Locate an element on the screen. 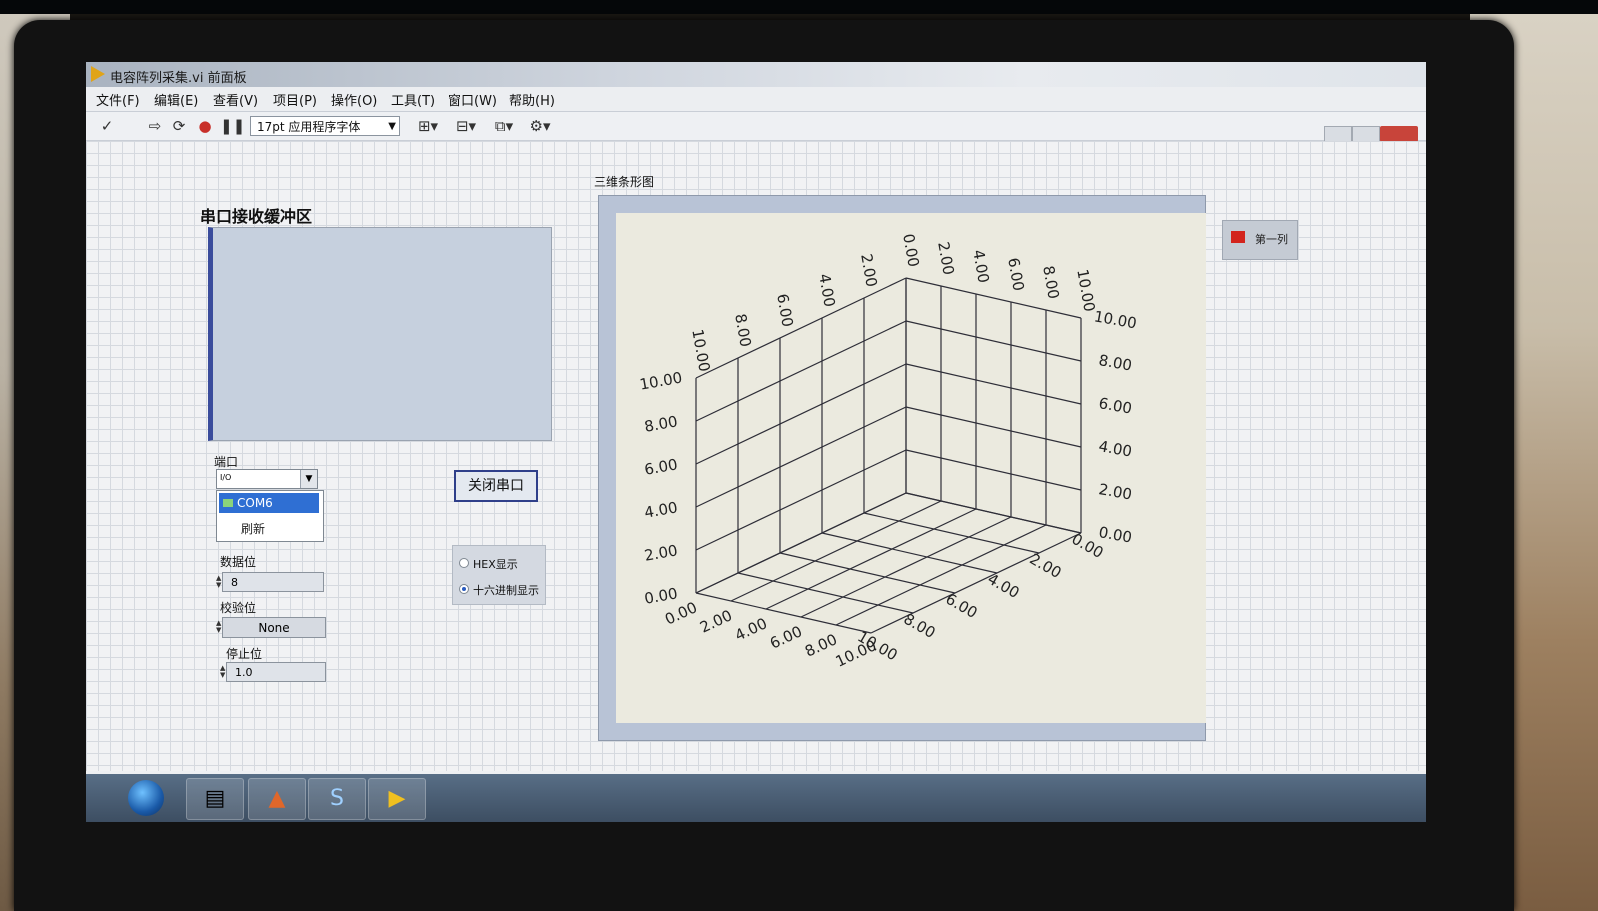 The width and height of the screenshot is (1598, 911). graph-label: 三维条形图 is located at coordinates (624, 182).